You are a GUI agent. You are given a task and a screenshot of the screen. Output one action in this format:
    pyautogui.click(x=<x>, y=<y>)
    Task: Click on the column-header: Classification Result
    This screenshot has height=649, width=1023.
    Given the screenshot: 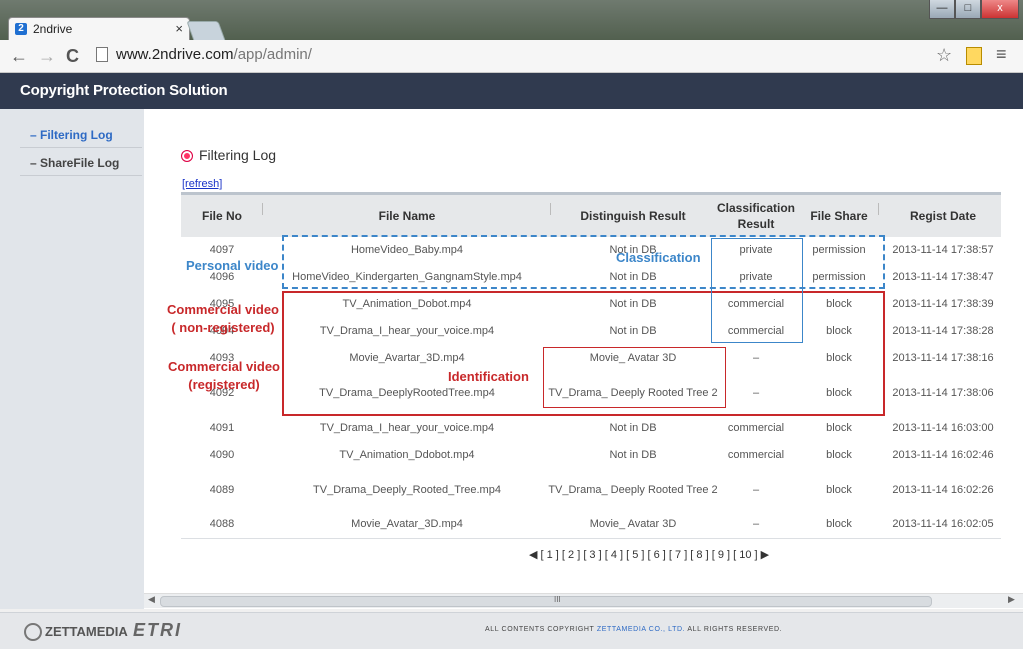 What is the action you would take?
    pyautogui.click(x=756, y=216)
    